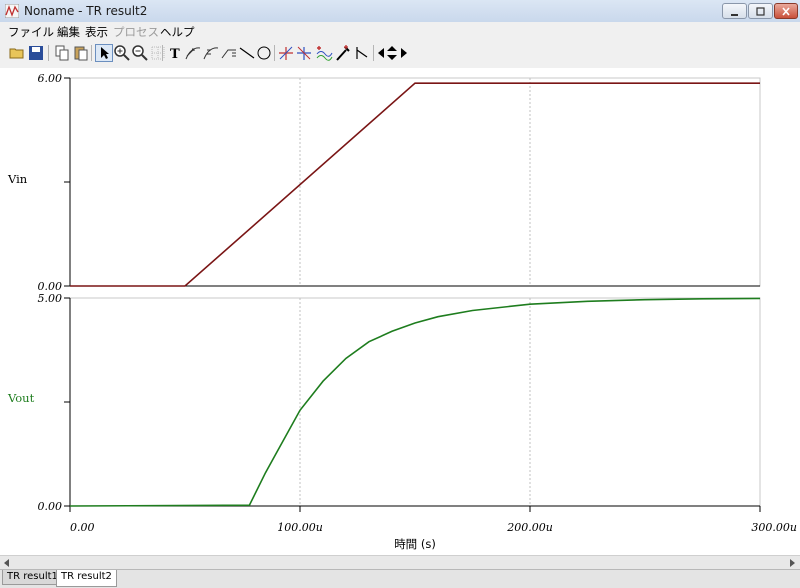 The width and height of the screenshot is (800, 588). What do you see at coordinates (96, 32) in the screenshot?
I see `menu-view: 表示` at bounding box center [96, 32].